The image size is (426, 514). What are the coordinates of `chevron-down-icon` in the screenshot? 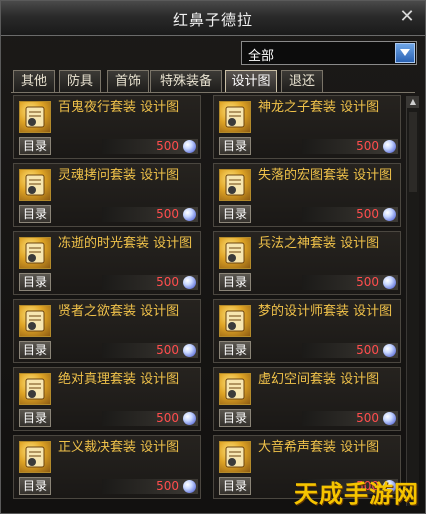 It's located at (405, 53).